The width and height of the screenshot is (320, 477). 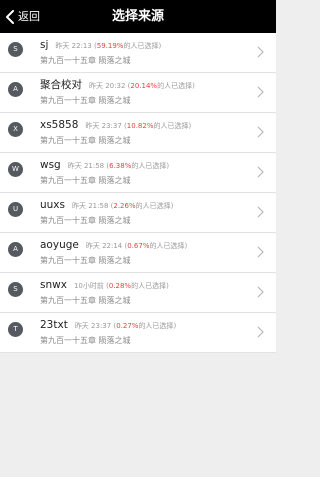 I want to click on selection-percent: 0.67%, so click(x=138, y=246).